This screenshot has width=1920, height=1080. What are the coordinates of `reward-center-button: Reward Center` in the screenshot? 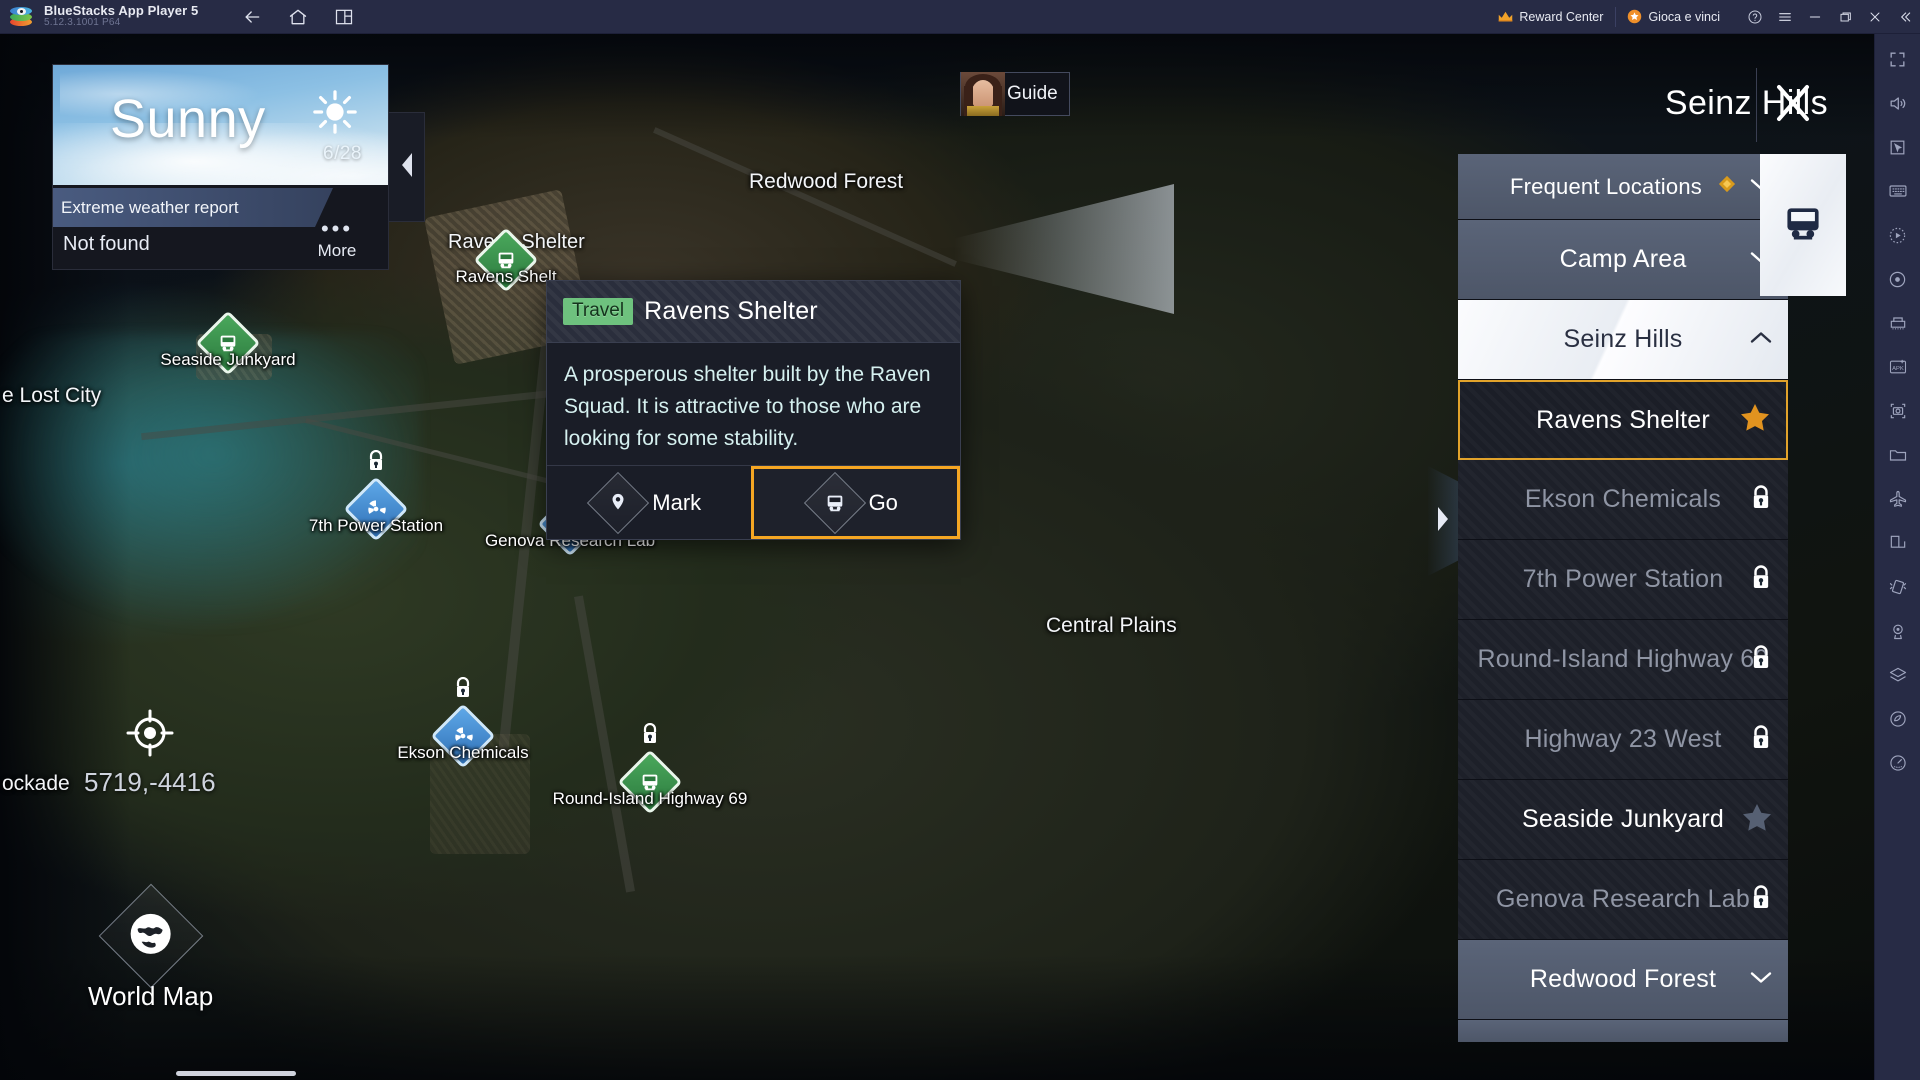 It's located at (1550, 17).